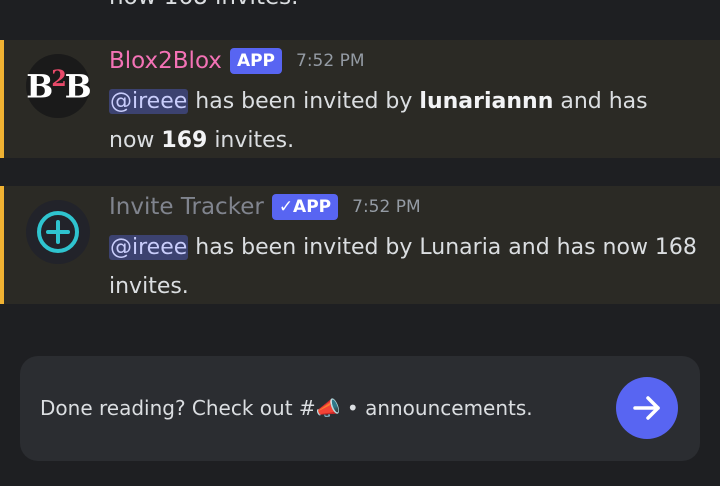 The image size is (720, 486). I want to click on avatar: B2B, so click(59, 86).